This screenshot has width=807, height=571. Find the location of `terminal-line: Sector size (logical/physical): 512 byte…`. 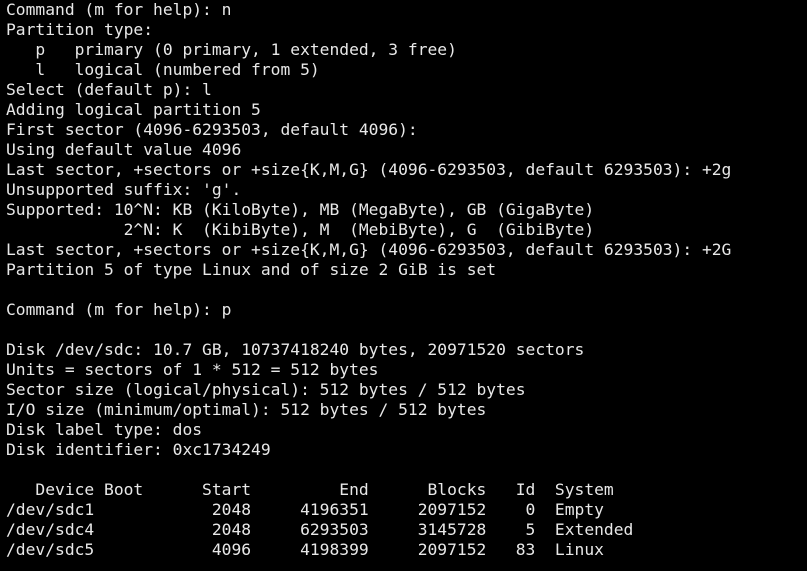

terminal-line: Sector size (logical/physical): 512 byte… is located at coordinates (266, 389).